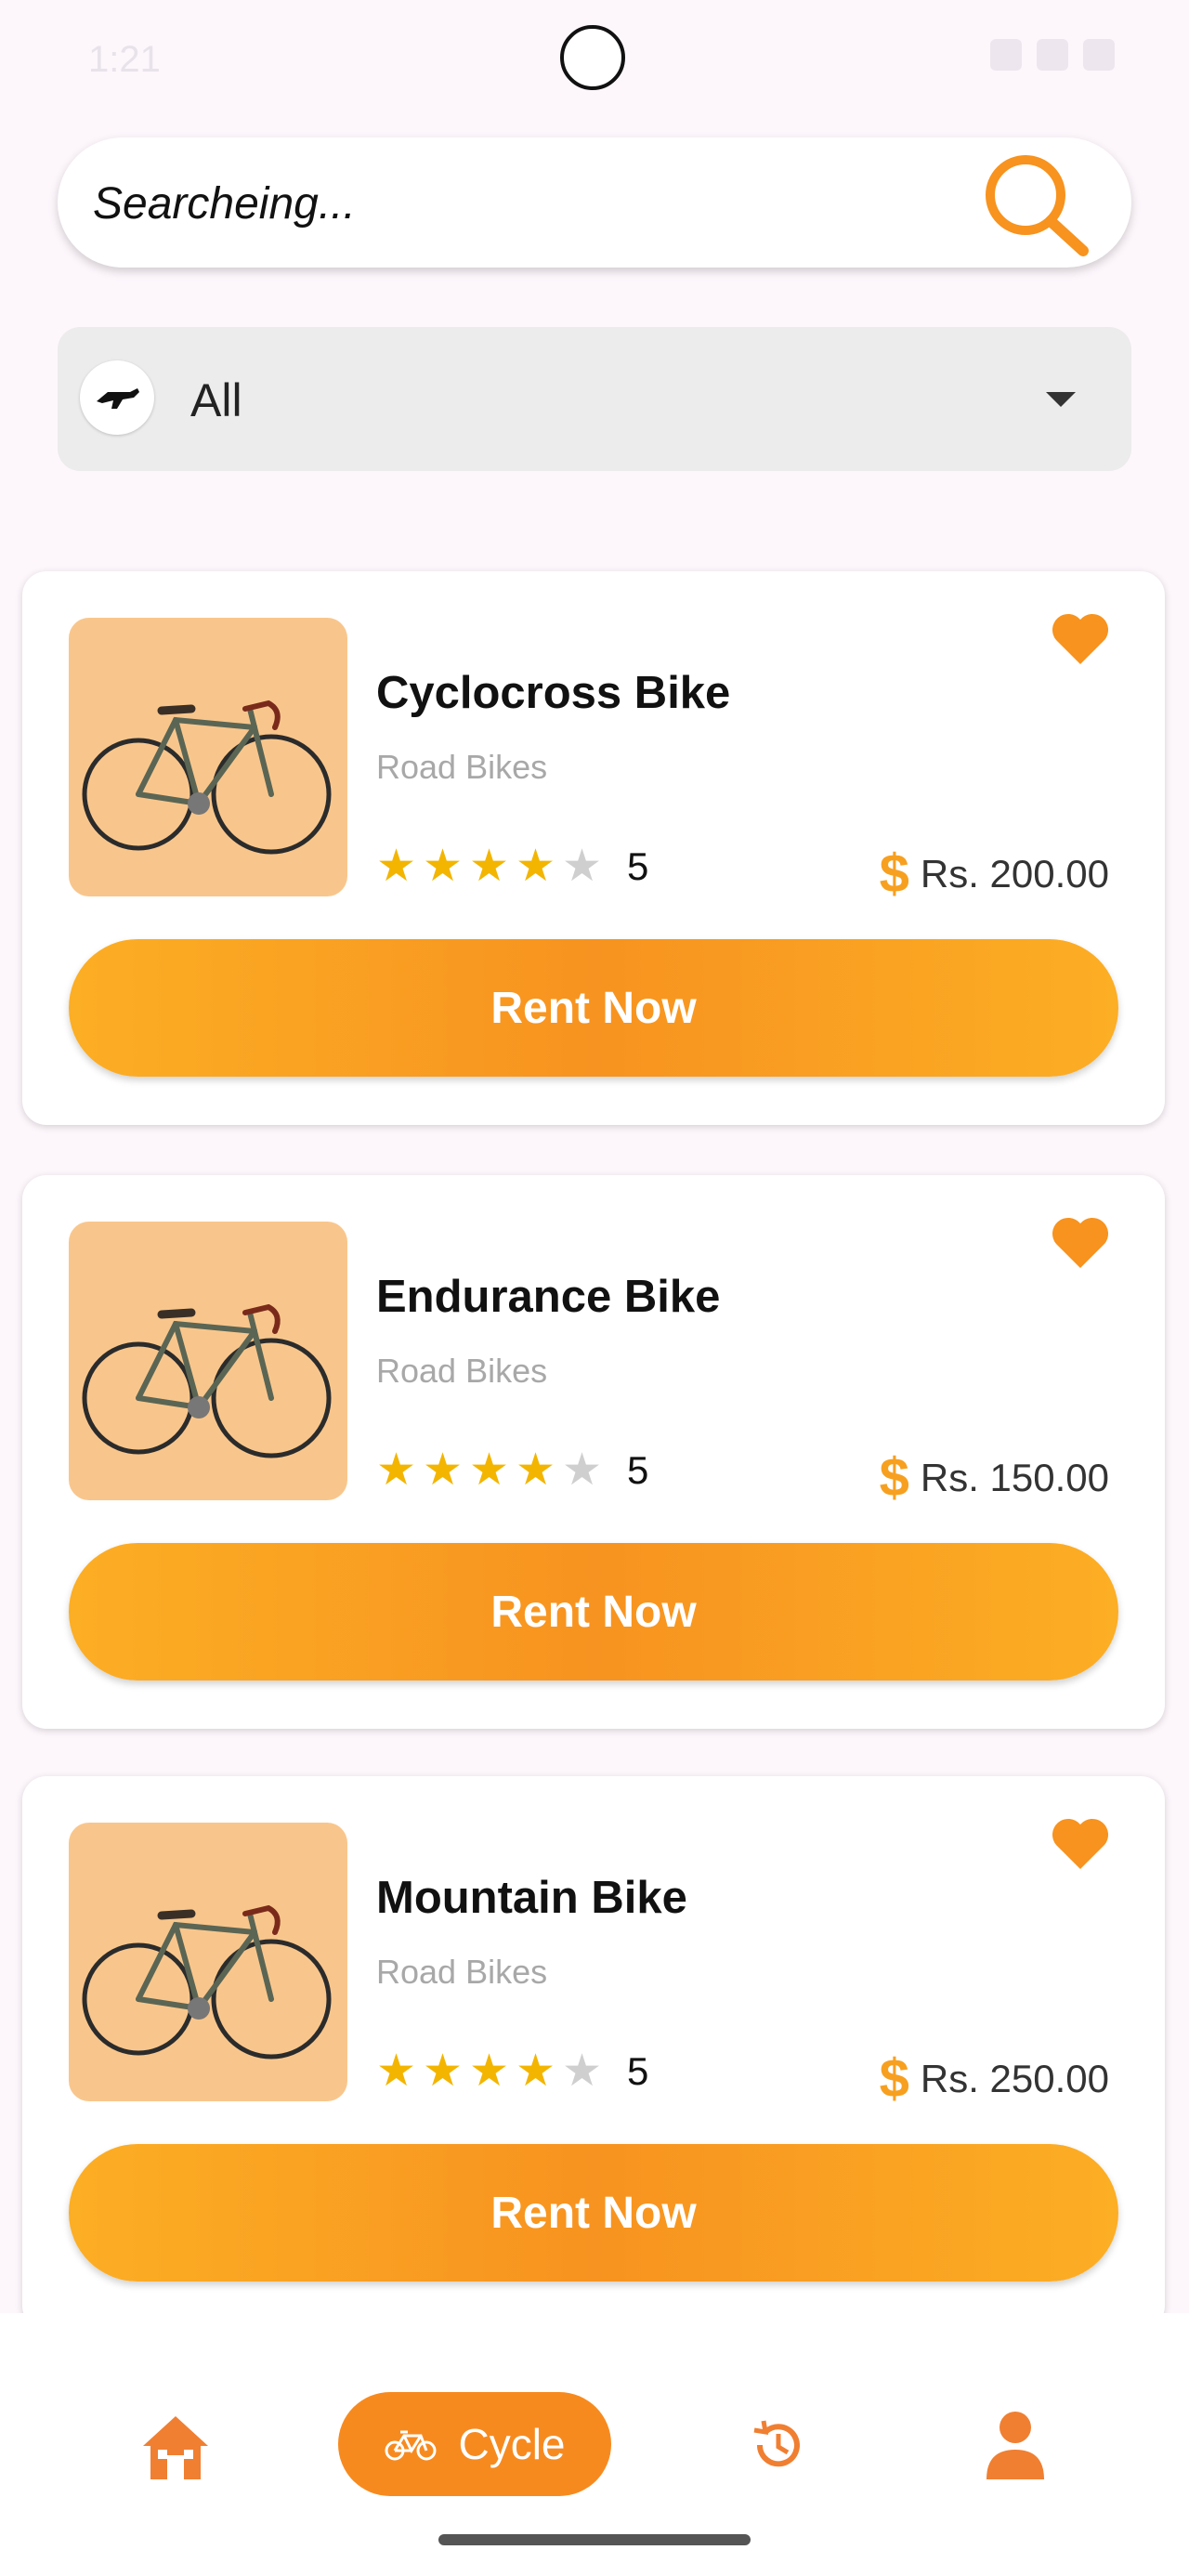  I want to click on bottom-nav: Cycle, so click(594, 2445).